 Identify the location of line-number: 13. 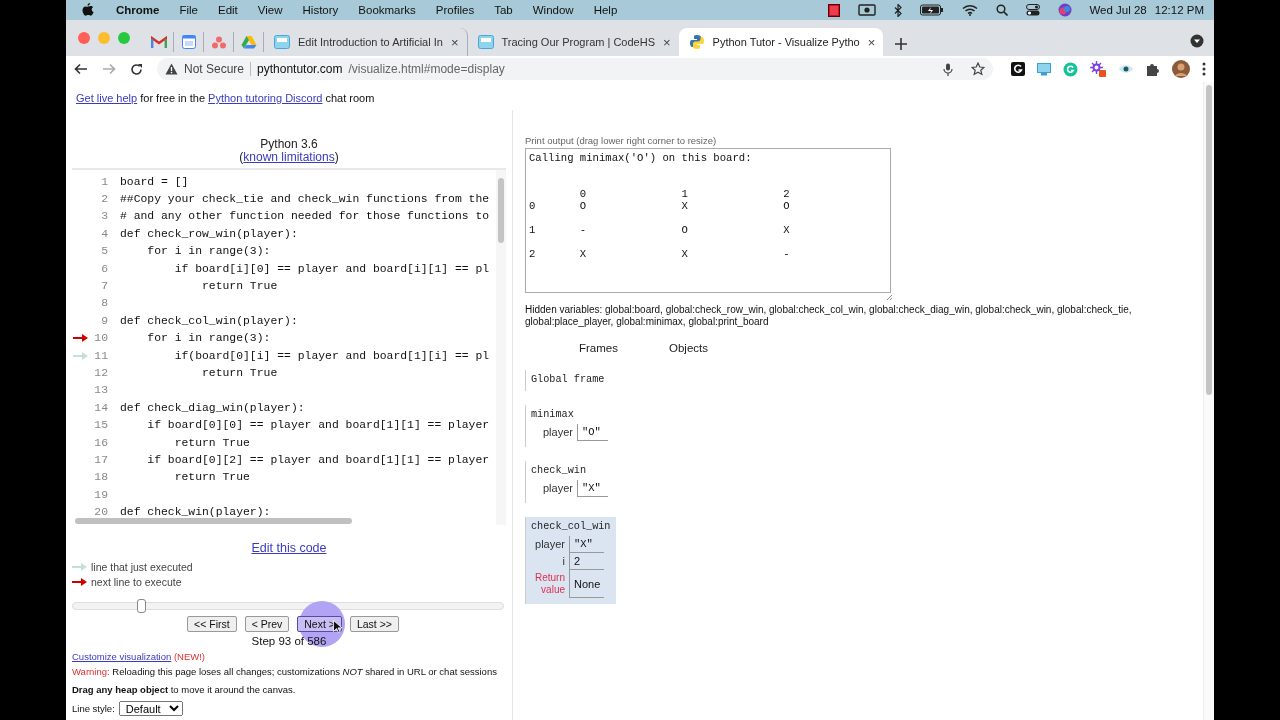
(100, 390).